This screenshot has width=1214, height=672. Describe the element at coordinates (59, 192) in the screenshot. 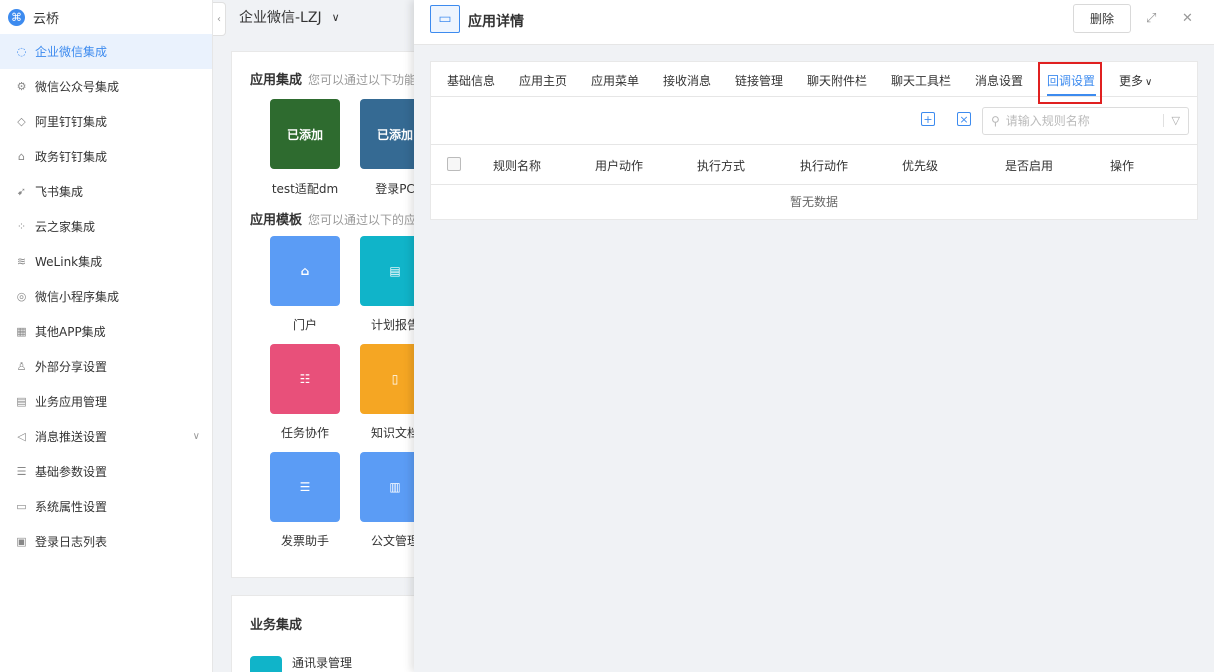

I see `sidebar-item-label: 飞书集成` at that location.